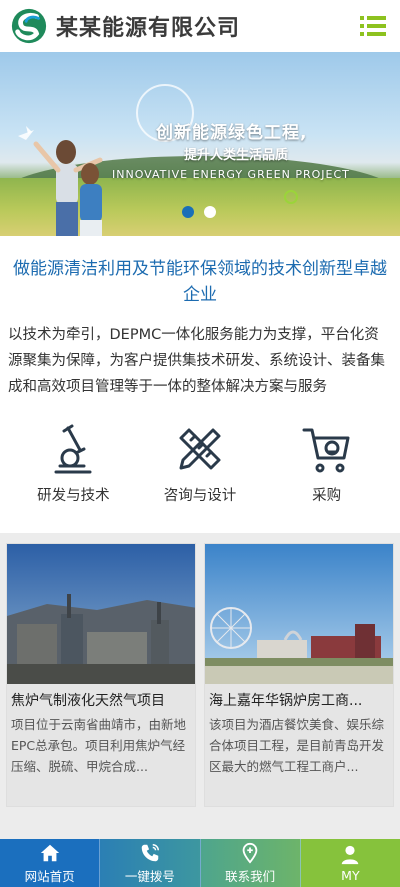 This screenshot has height=887, width=400. I want to click on user-icon, so click(350, 854).